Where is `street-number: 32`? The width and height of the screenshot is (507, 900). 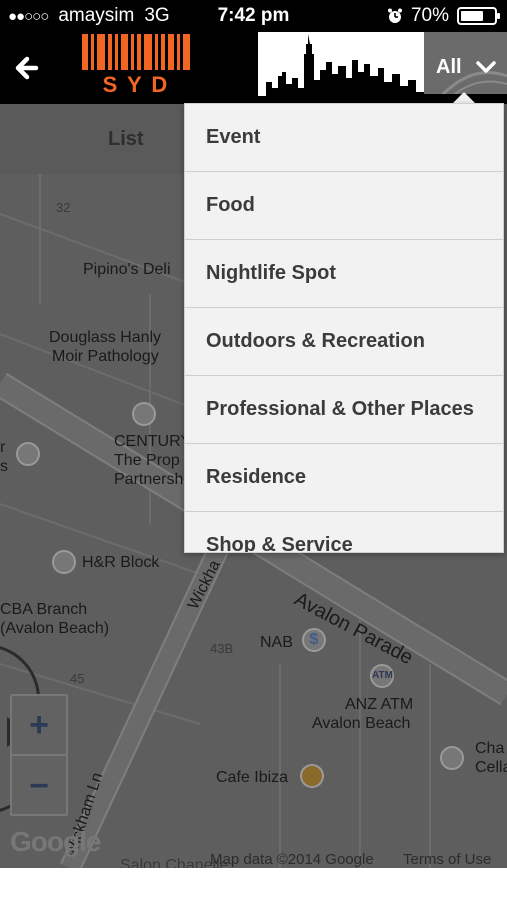 street-number: 32 is located at coordinates (63, 207).